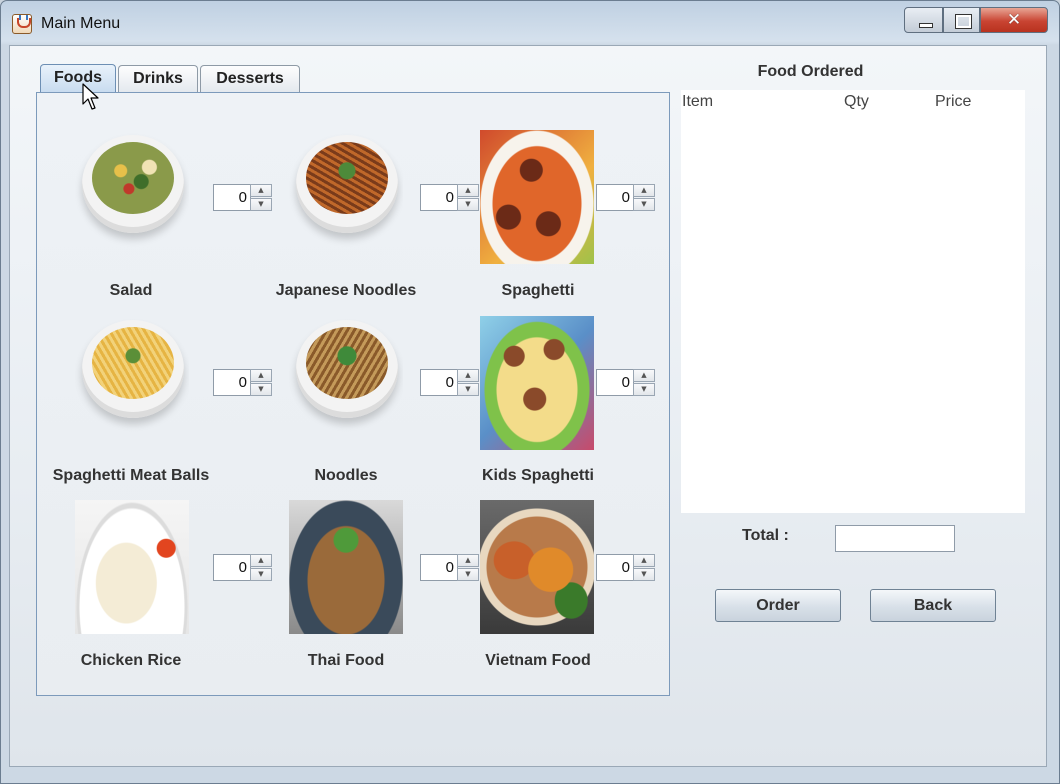 This screenshot has width=1060, height=784. Describe the element at coordinates (232, 567) in the screenshot. I see `chicken-rice-quantity-field: 0` at that location.